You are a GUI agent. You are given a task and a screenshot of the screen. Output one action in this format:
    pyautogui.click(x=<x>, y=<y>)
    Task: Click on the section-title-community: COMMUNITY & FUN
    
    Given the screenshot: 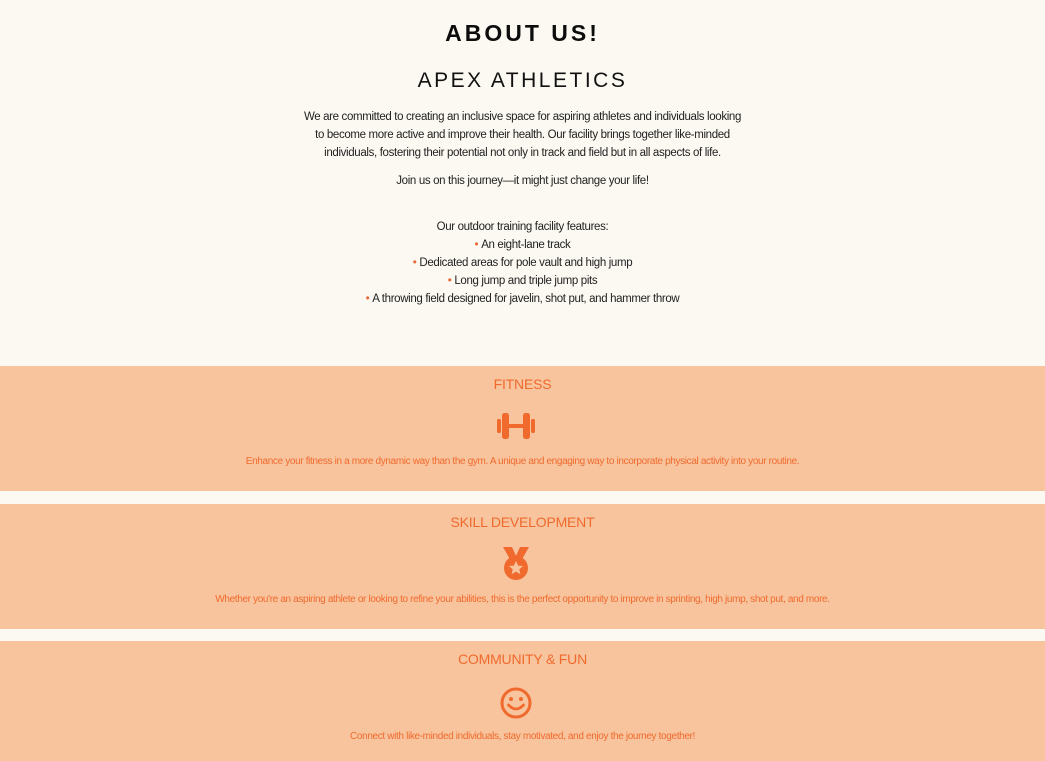 What is the action you would take?
    pyautogui.click(x=522, y=659)
    